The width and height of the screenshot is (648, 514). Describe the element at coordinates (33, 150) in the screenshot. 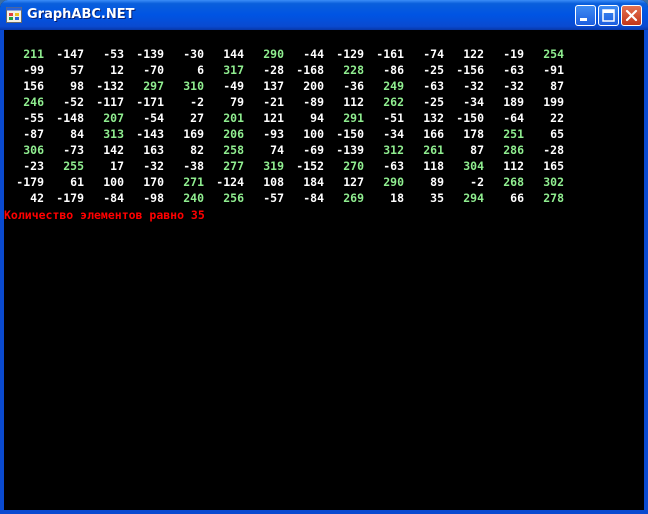

I see `matrix-cell: 306` at that location.